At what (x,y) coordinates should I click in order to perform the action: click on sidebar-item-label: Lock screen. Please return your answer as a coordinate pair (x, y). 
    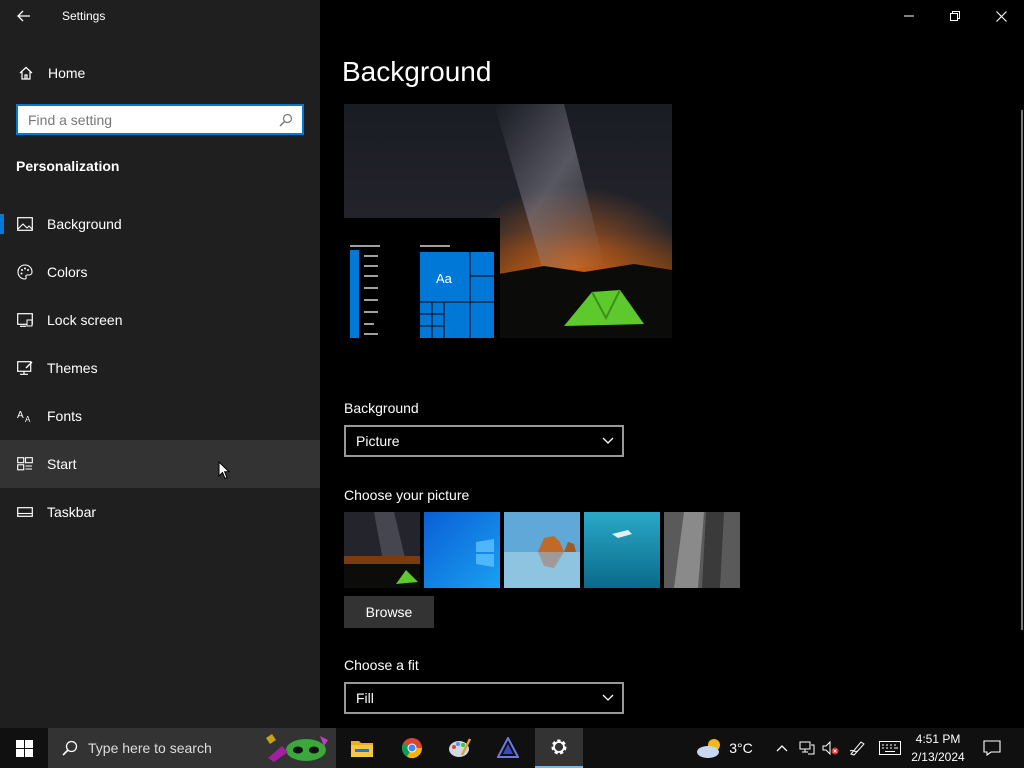
    Looking at the image, I should click on (85, 320).